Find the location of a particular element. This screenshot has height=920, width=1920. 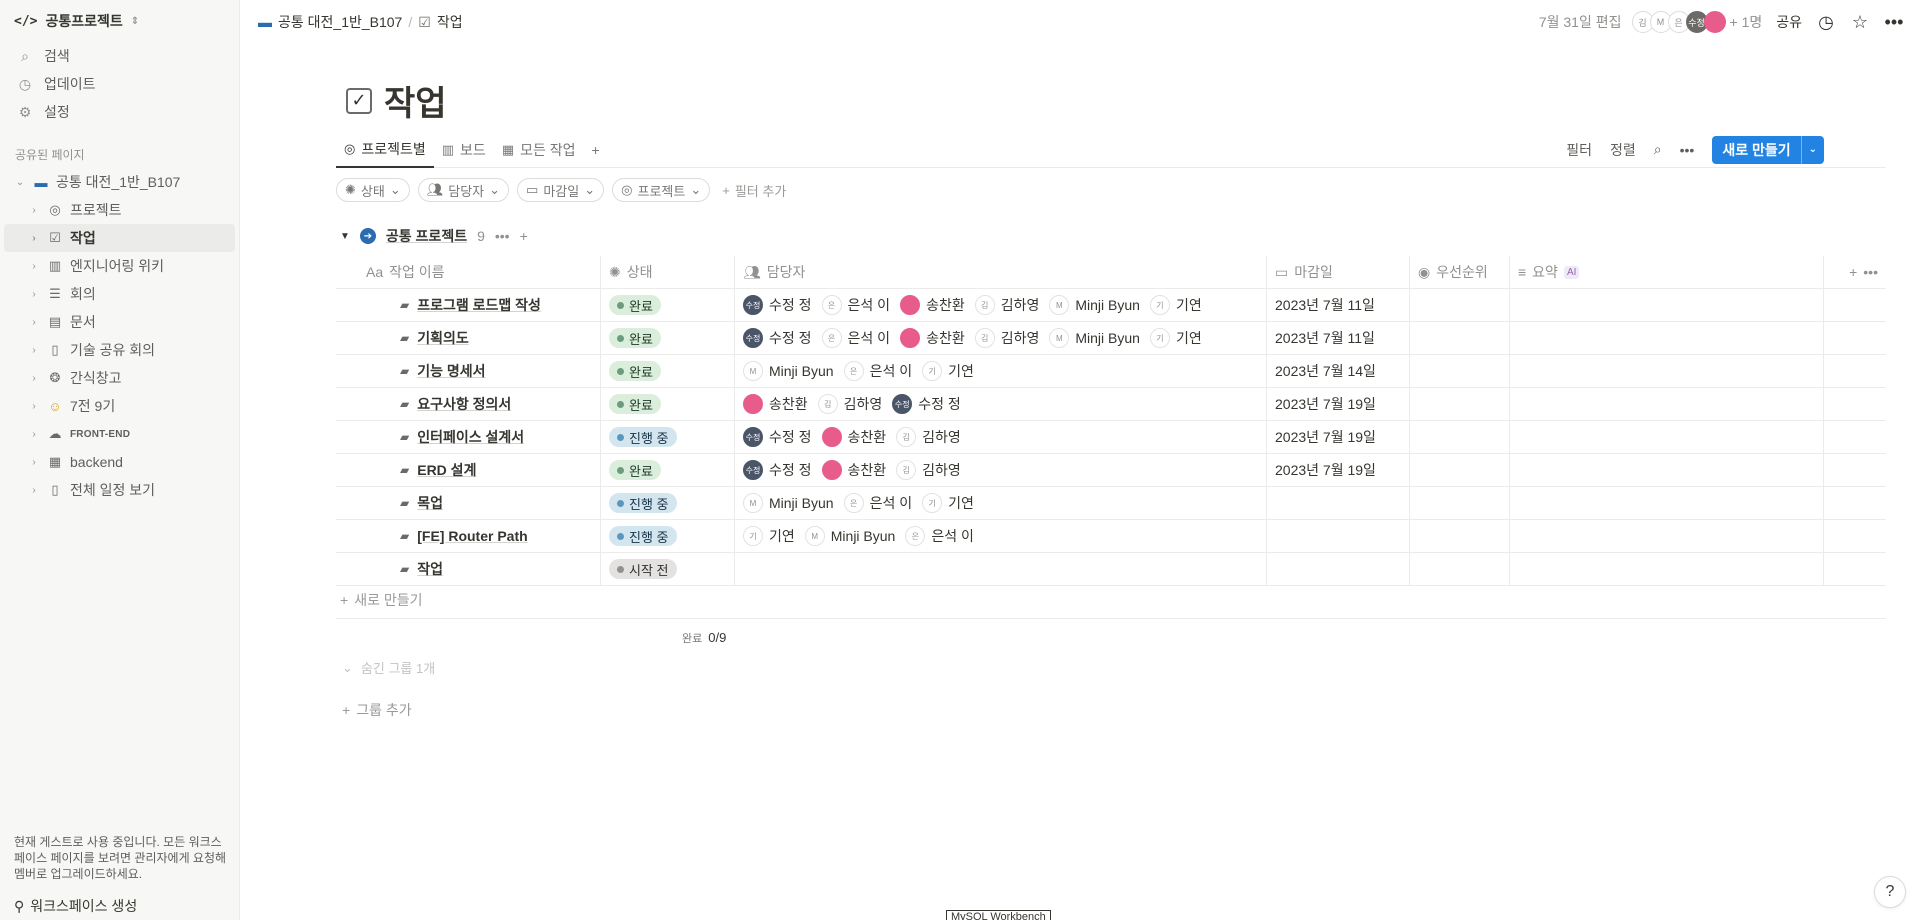

filter-chip-assignee: 👥︎ 담당자 ⌄ is located at coordinates (463, 190).